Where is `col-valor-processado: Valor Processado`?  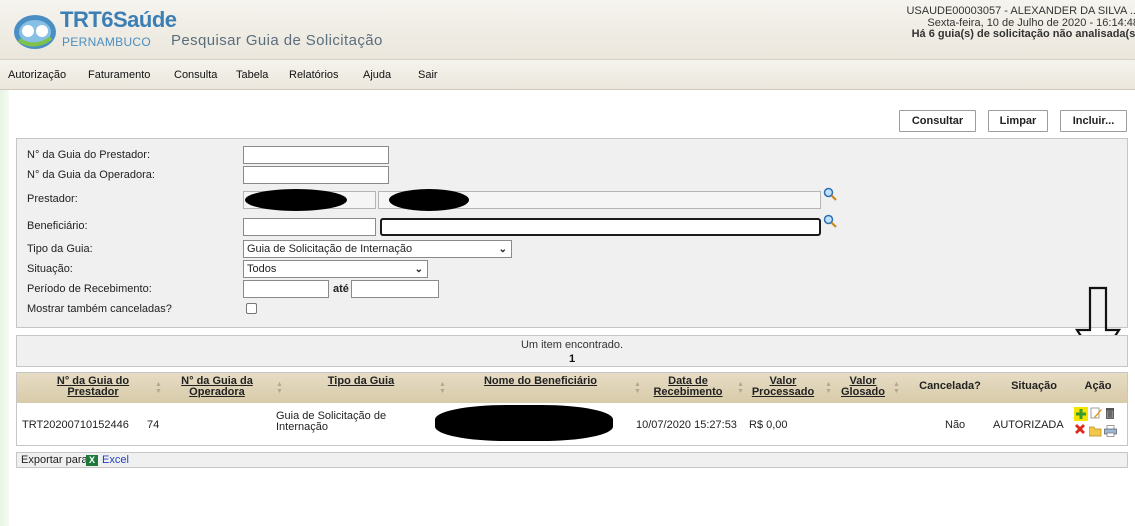 col-valor-processado: Valor Processado is located at coordinates (783, 387).